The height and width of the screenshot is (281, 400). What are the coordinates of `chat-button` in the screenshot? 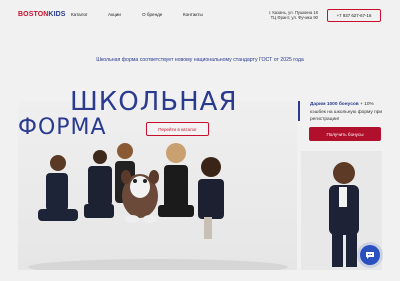 It's located at (370, 255).